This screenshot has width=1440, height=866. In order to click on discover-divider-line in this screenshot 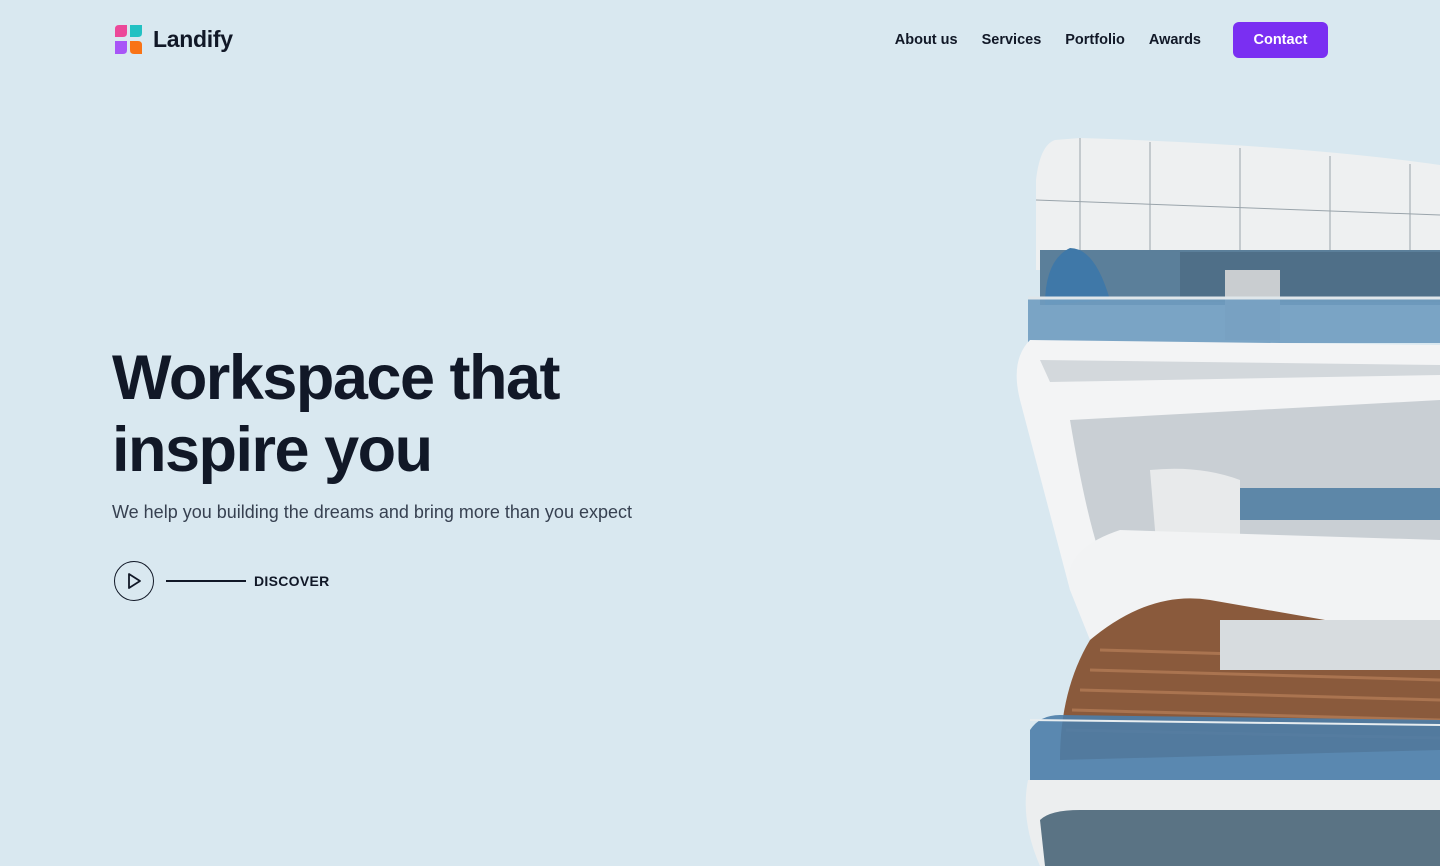, I will do `click(206, 581)`.